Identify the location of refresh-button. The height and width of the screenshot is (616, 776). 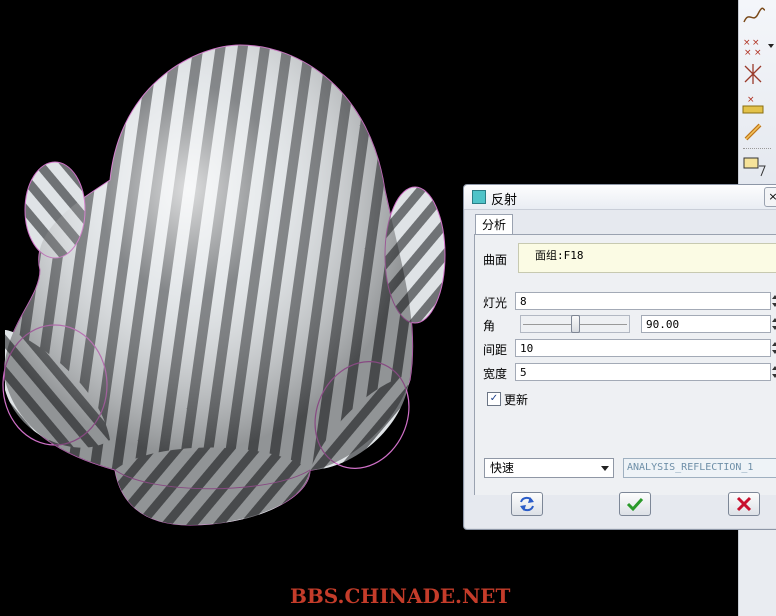
(527, 504).